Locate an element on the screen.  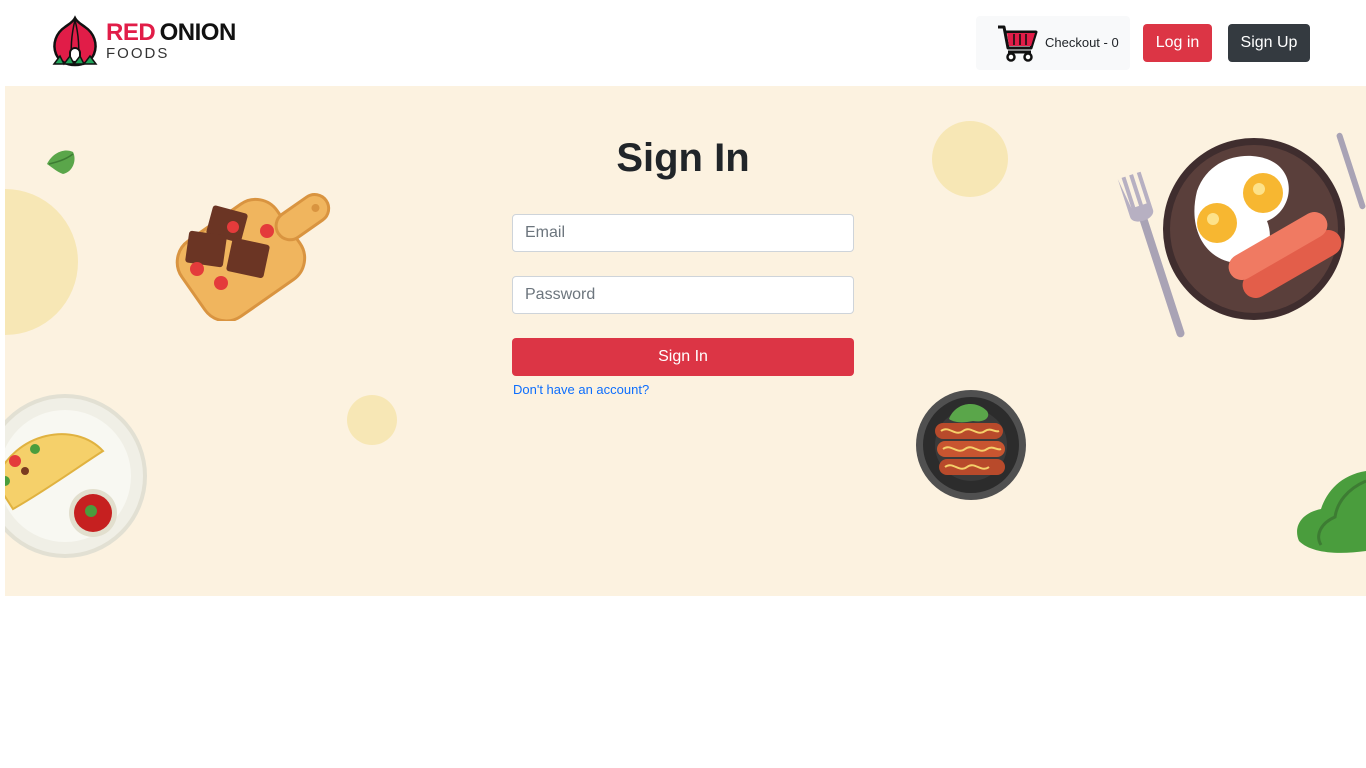
brand-word-onion: ONION is located at coordinates (198, 32).